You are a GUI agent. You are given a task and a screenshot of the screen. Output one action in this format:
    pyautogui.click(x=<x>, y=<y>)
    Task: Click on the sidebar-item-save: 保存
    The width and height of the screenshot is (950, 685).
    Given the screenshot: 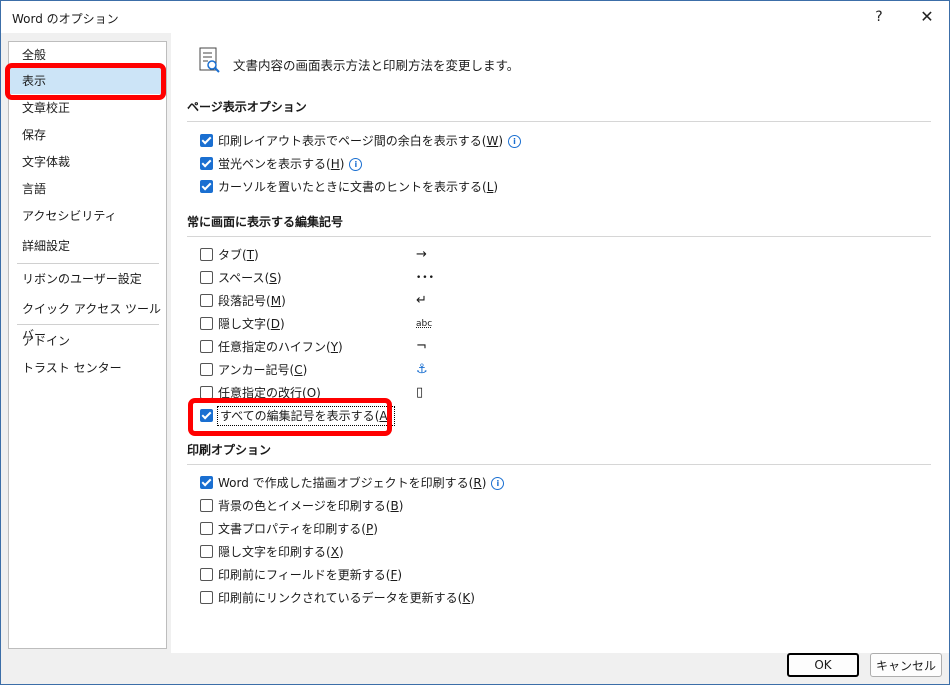 What is the action you would take?
    pyautogui.click(x=87, y=135)
    